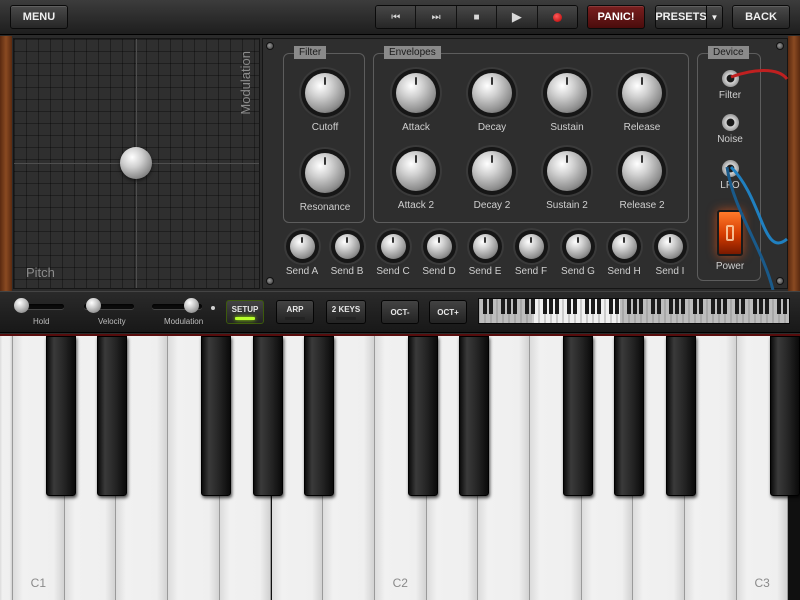 This screenshot has width=800, height=600. What do you see at coordinates (295, 312) in the screenshot?
I see `arp-button: ARP` at bounding box center [295, 312].